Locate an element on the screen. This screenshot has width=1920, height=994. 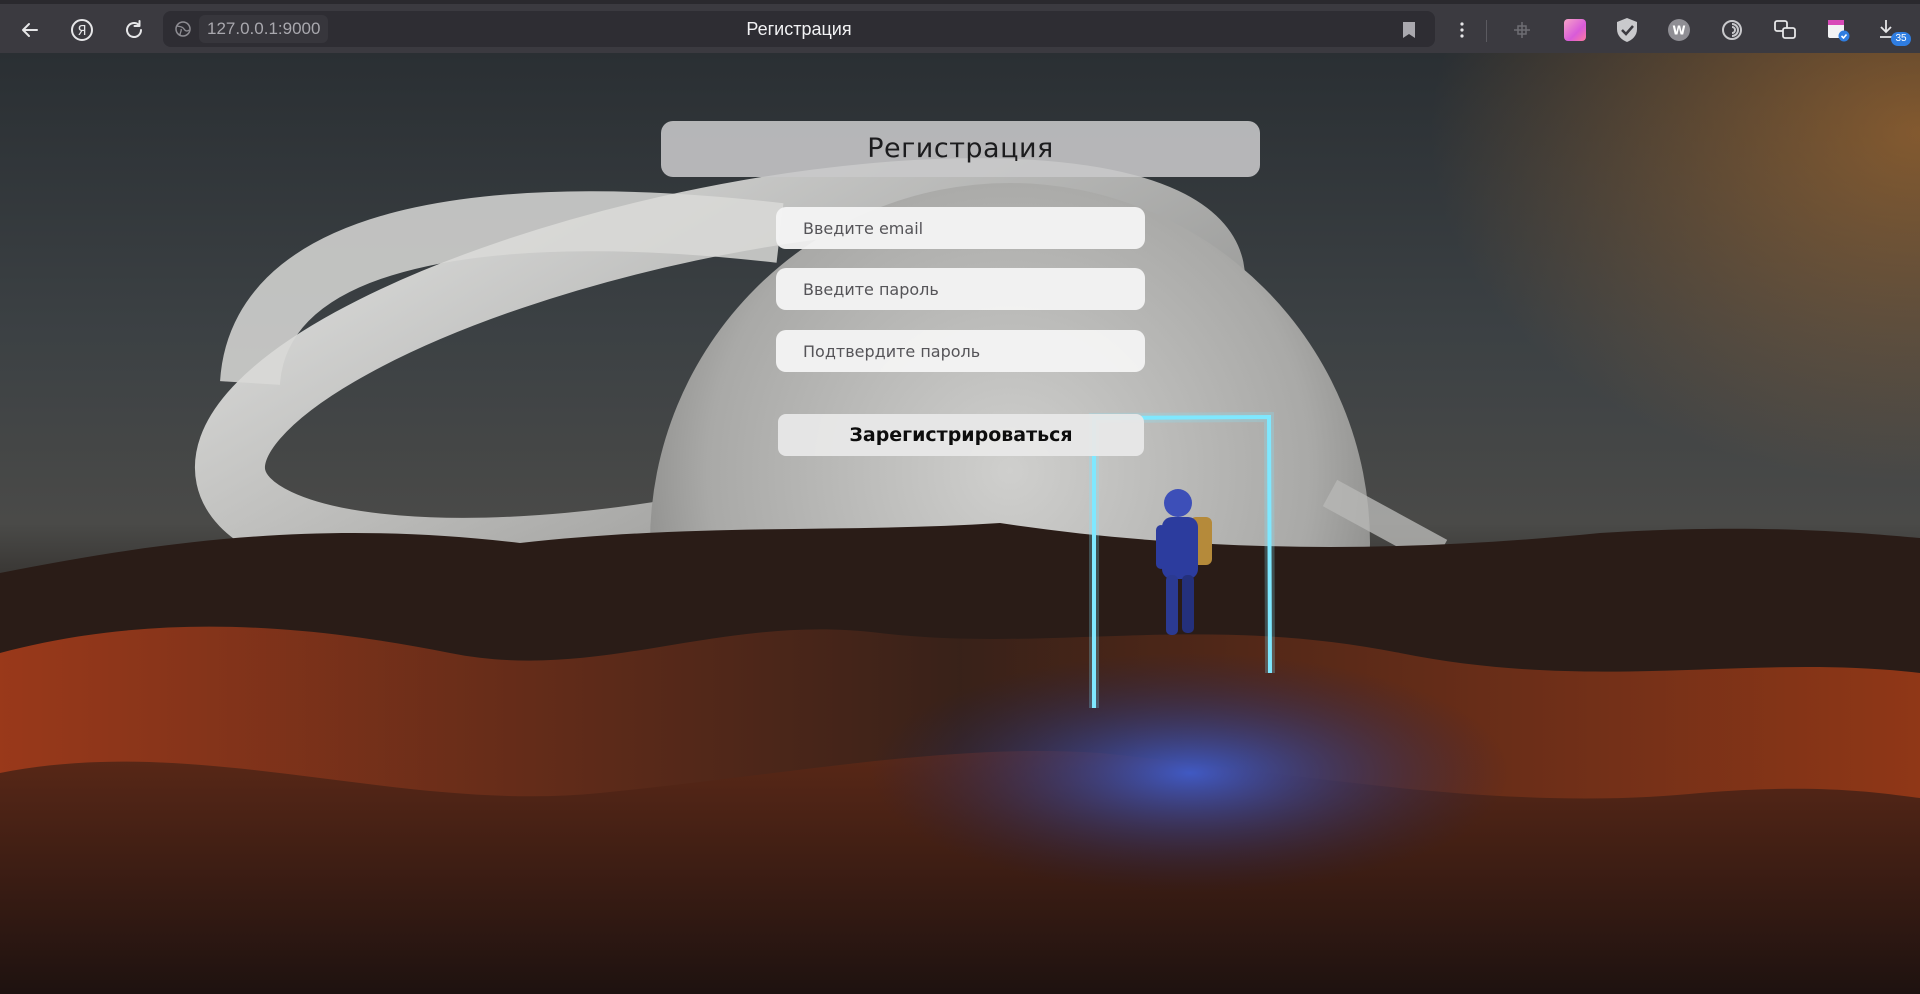
extension-chat is located at coordinates (1785, 30).